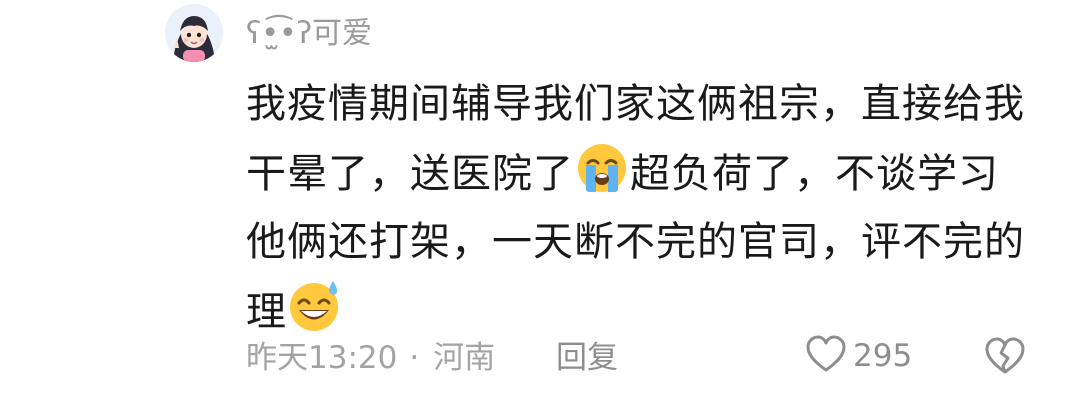  I want to click on like-button: 295, so click(858, 356).